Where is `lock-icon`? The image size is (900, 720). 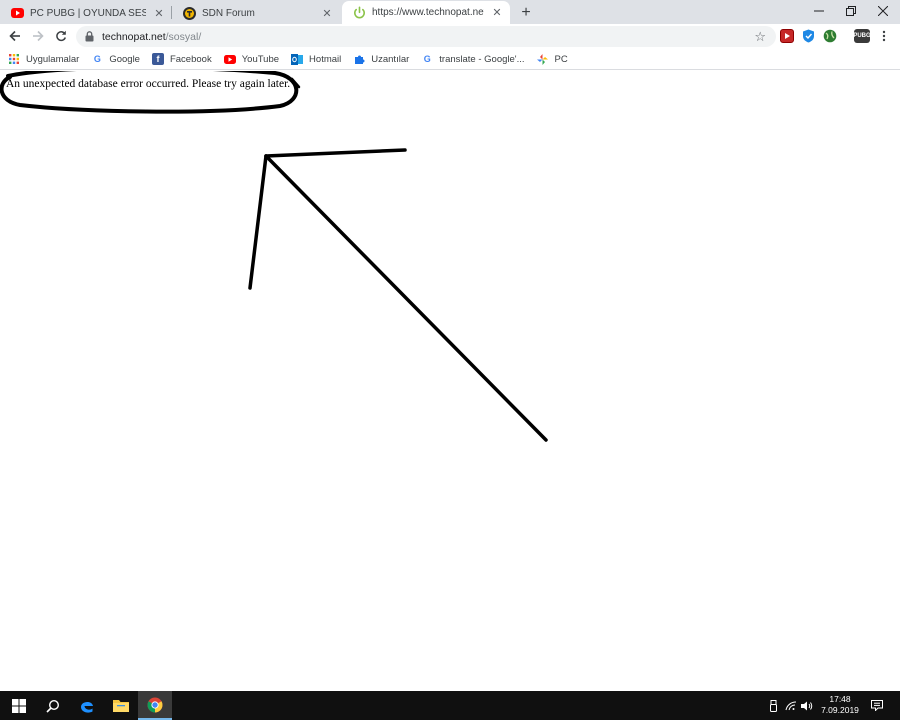 lock-icon is located at coordinates (89, 37).